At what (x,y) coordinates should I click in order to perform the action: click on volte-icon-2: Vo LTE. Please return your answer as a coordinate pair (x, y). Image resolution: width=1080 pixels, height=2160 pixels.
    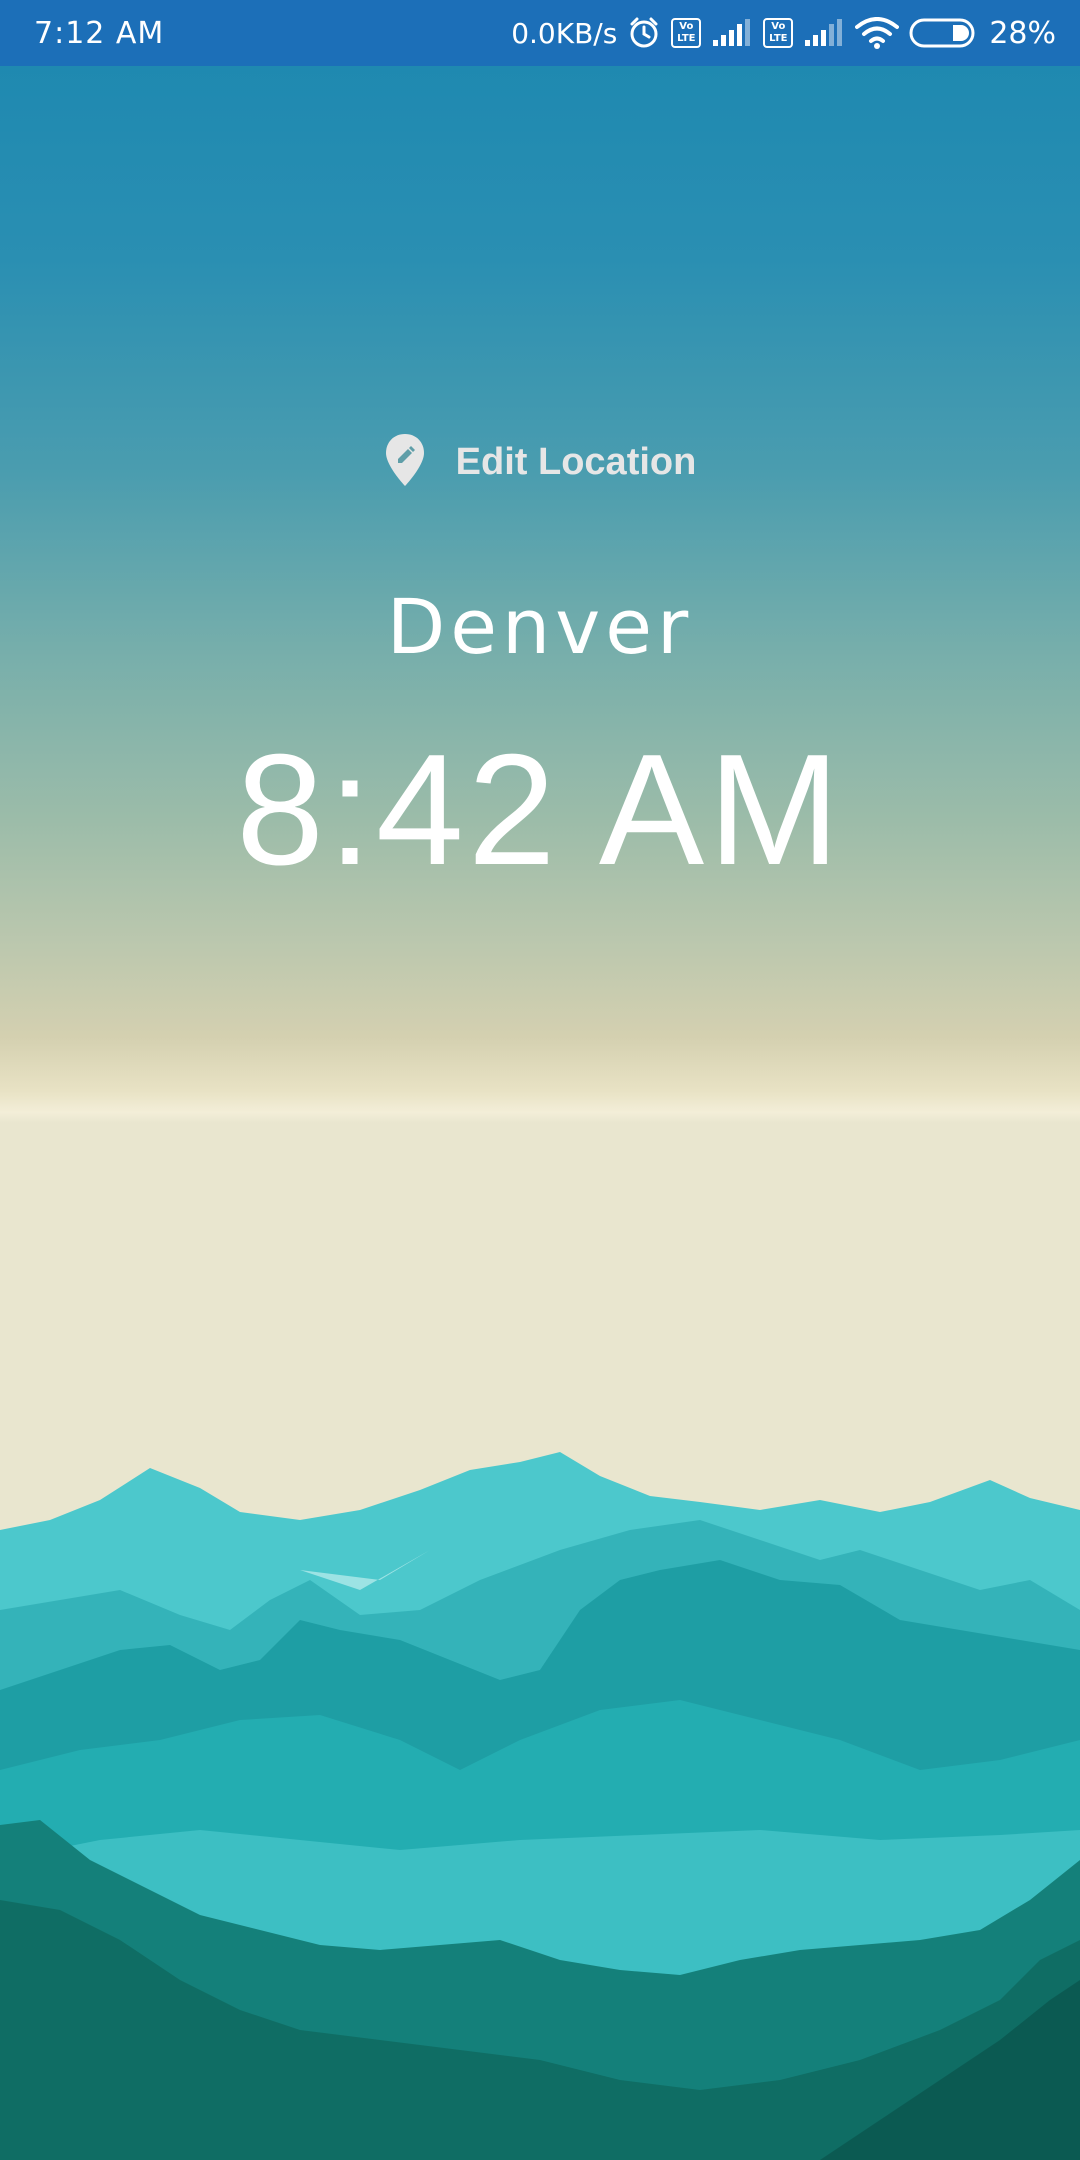
    Looking at the image, I should click on (778, 33).